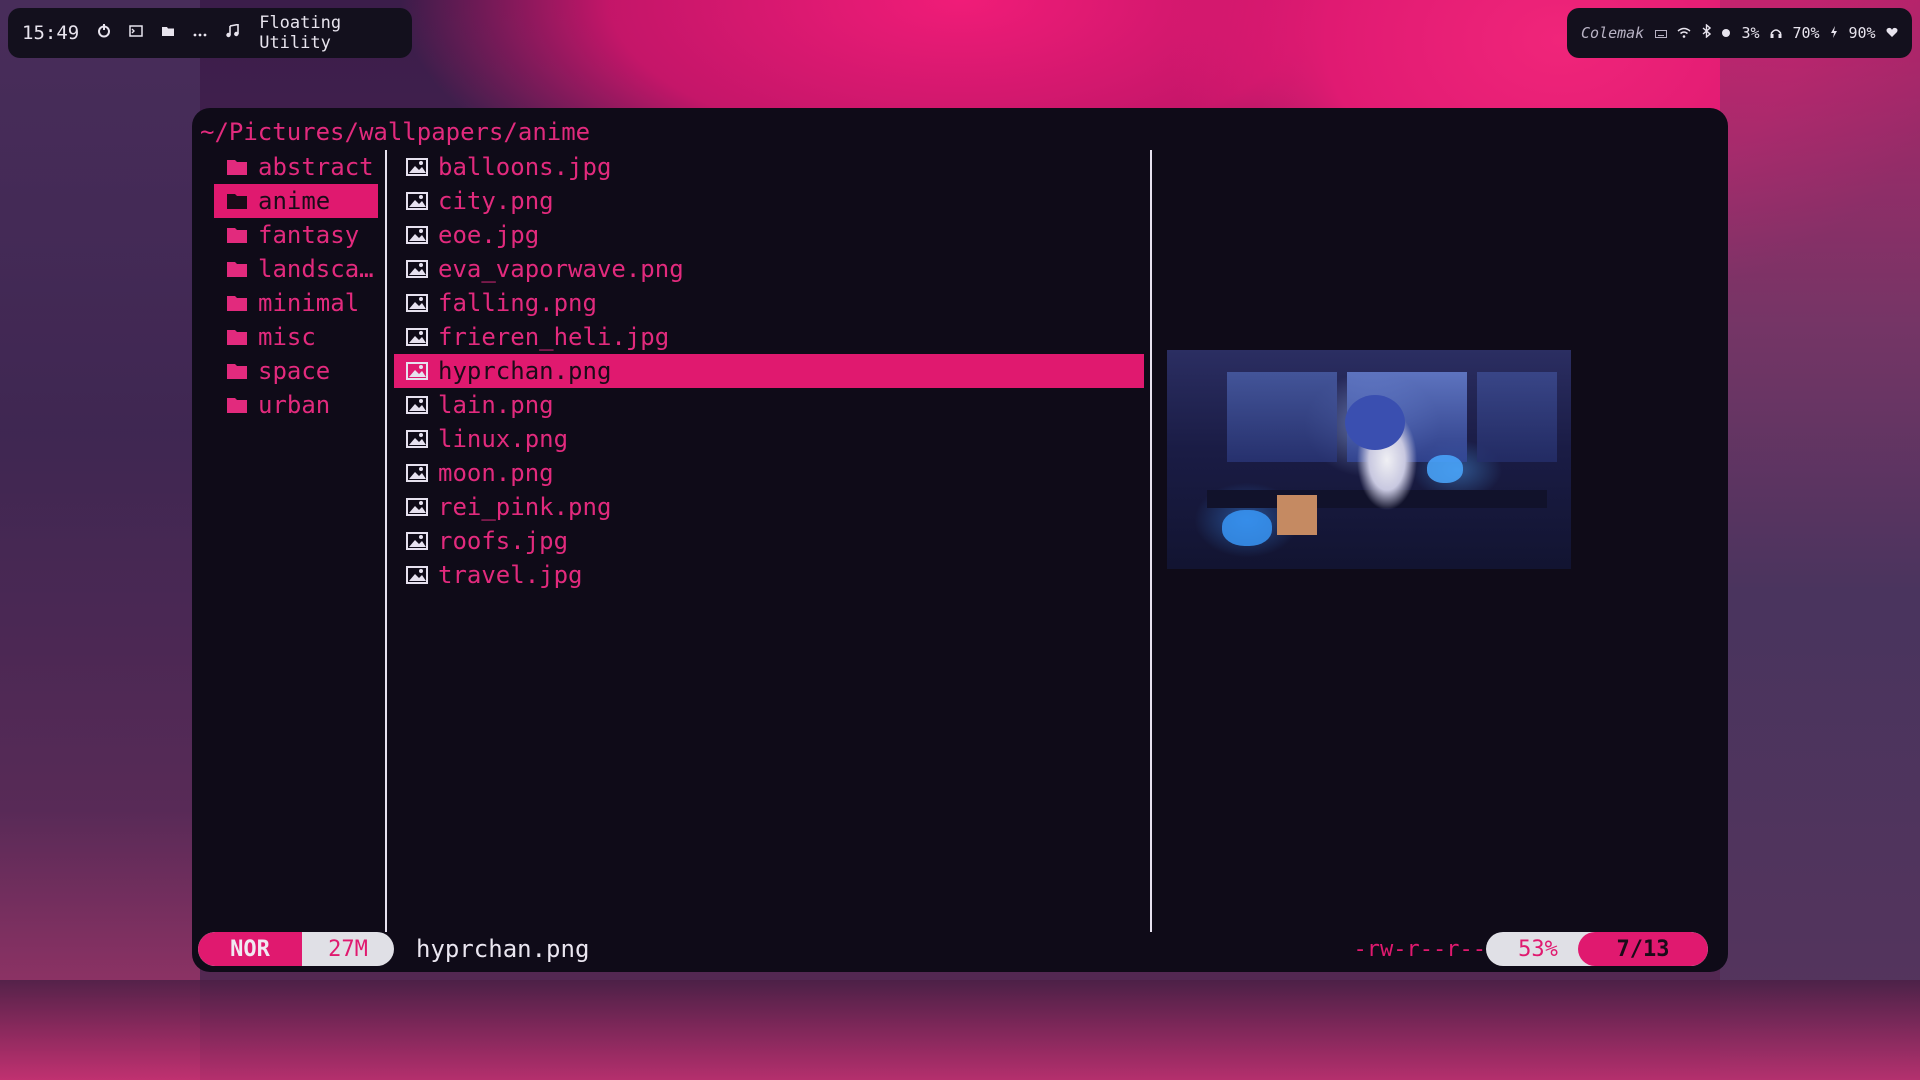 The width and height of the screenshot is (1920, 1080). Describe the element at coordinates (348, 949) in the screenshot. I see `file-size: 27M` at that location.